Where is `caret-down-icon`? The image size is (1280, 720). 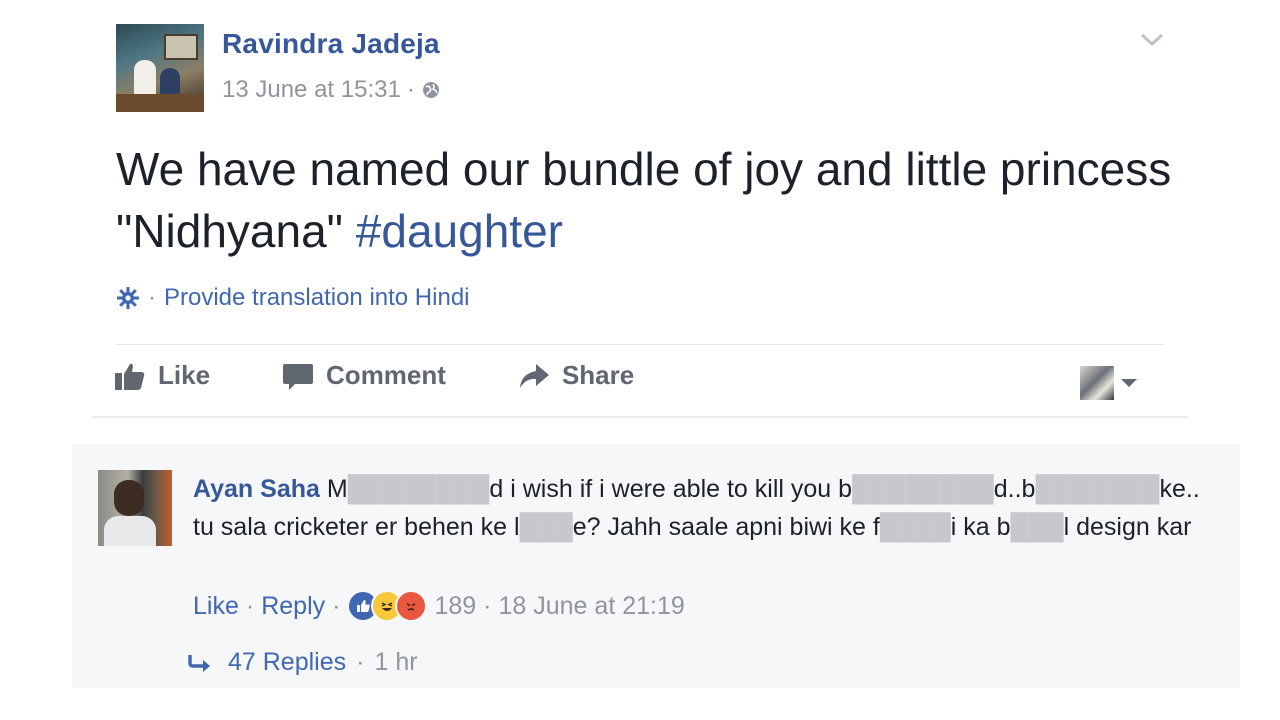 caret-down-icon is located at coordinates (1129, 383).